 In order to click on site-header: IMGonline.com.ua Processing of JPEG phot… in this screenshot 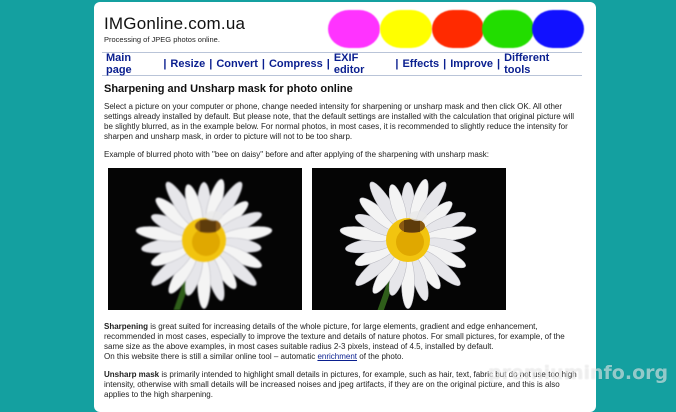, I will do `click(174, 29)`.